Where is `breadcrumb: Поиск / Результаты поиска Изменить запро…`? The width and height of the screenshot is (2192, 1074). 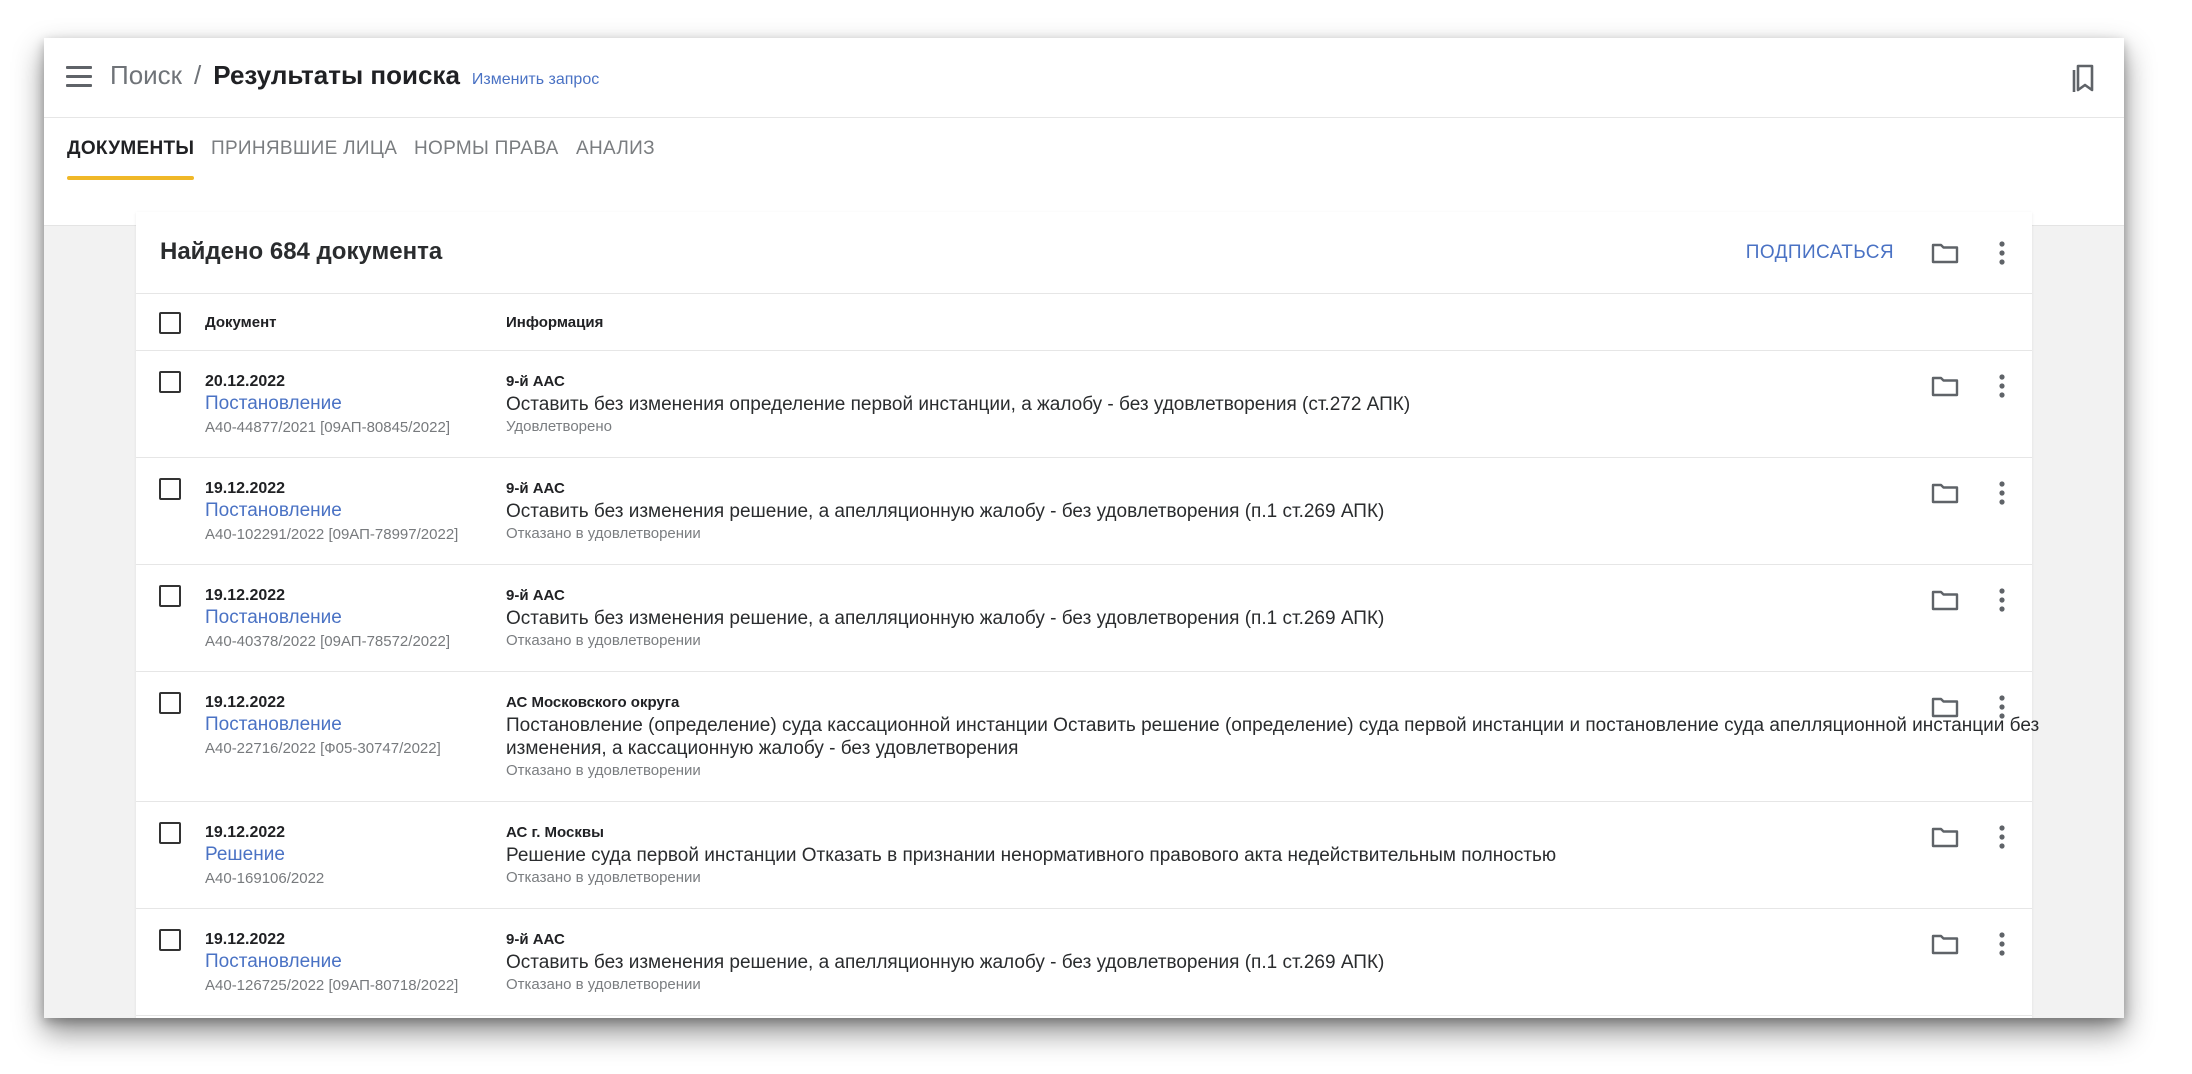 breadcrumb: Поиск / Результаты поиска Изменить запро… is located at coordinates (354, 75).